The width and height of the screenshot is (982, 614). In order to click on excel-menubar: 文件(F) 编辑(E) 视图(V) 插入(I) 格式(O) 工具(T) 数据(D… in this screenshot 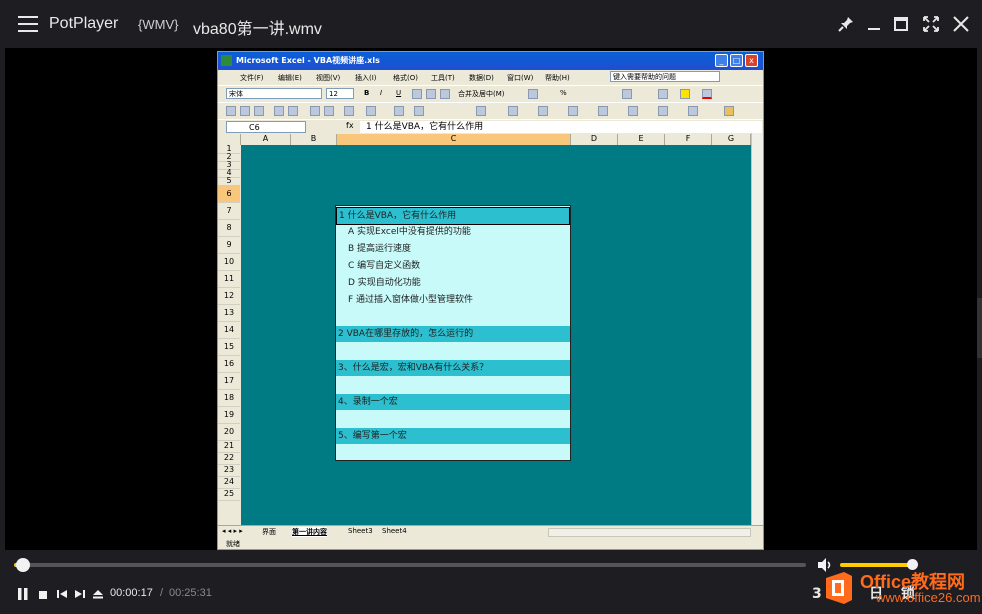, I will do `click(490, 77)`.